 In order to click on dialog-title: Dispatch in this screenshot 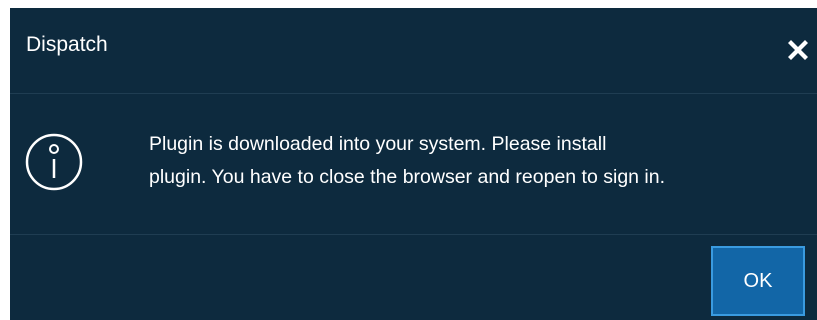, I will do `click(67, 44)`.